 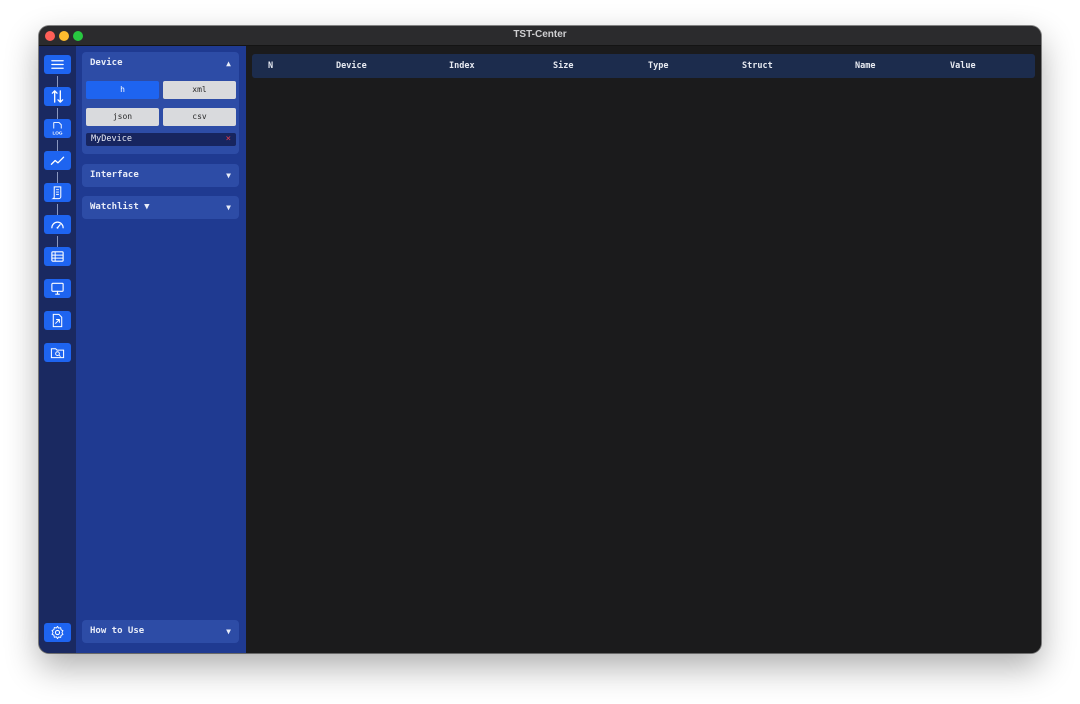 What do you see at coordinates (228, 63) in the screenshot?
I see `chevron-up-icon: ▲` at bounding box center [228, 63].